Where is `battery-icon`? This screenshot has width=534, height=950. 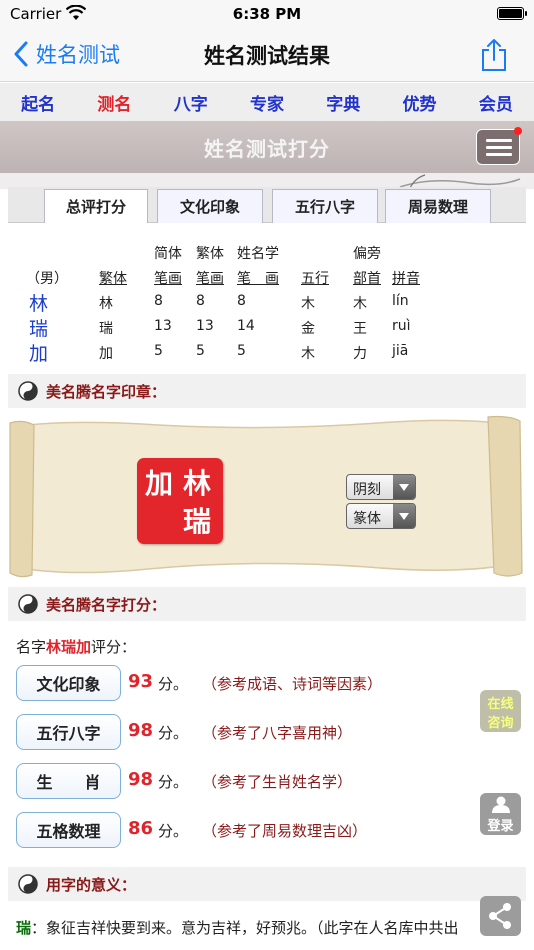
battery-icon is located at coordinates (512, 13).